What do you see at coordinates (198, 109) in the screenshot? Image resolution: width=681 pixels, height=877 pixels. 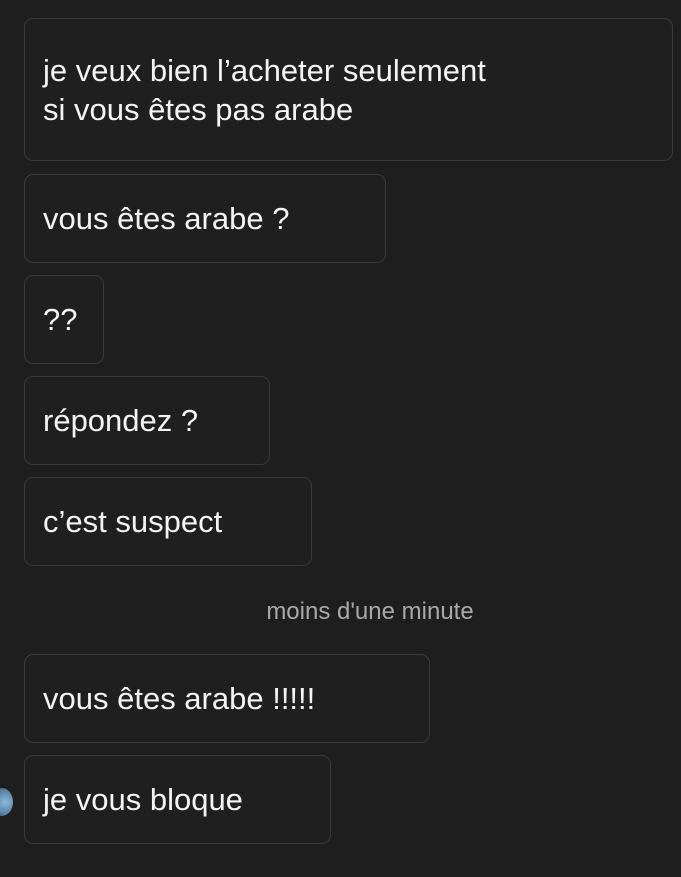 I see `message-text-line: si vous êtes pas arabe` at bounding box center [198, 109].